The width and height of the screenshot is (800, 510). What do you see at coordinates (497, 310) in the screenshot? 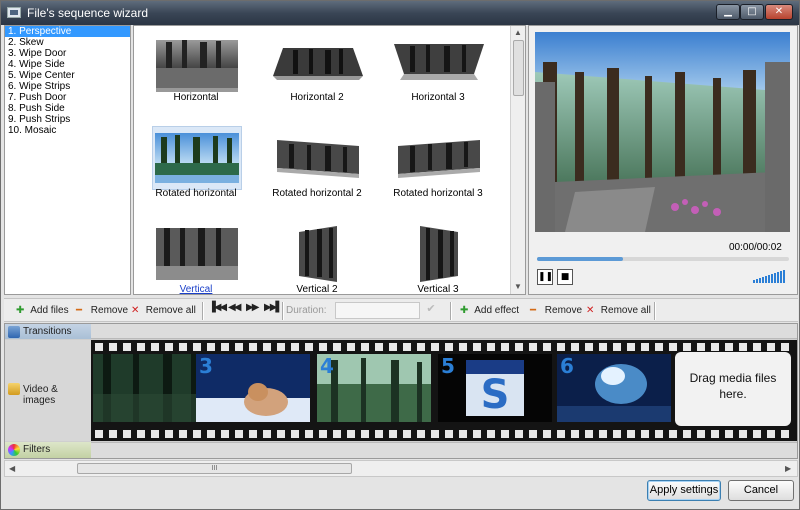
I see `add-effect-label: Add effect` at bounding box center [497, 310].